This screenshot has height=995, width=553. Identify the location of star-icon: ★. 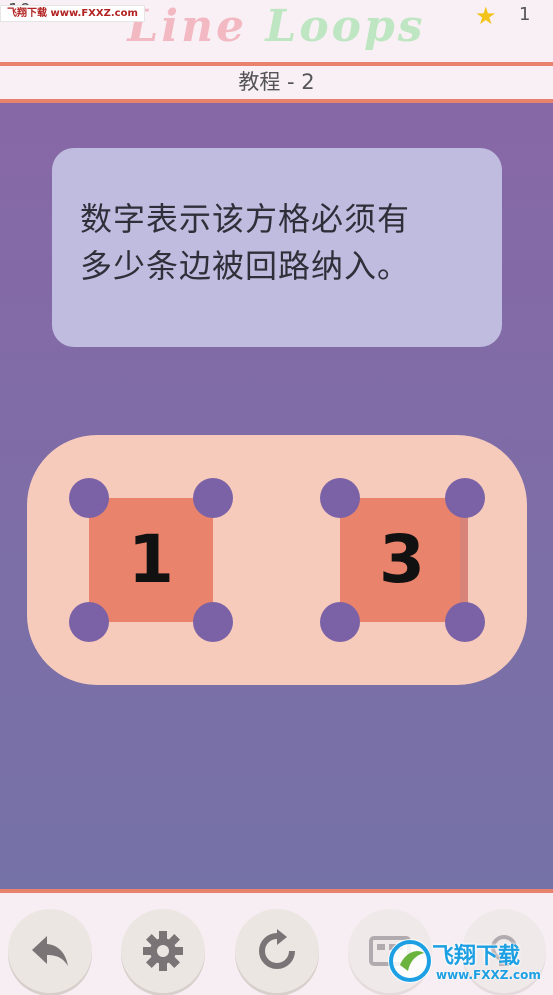
(486, 16).